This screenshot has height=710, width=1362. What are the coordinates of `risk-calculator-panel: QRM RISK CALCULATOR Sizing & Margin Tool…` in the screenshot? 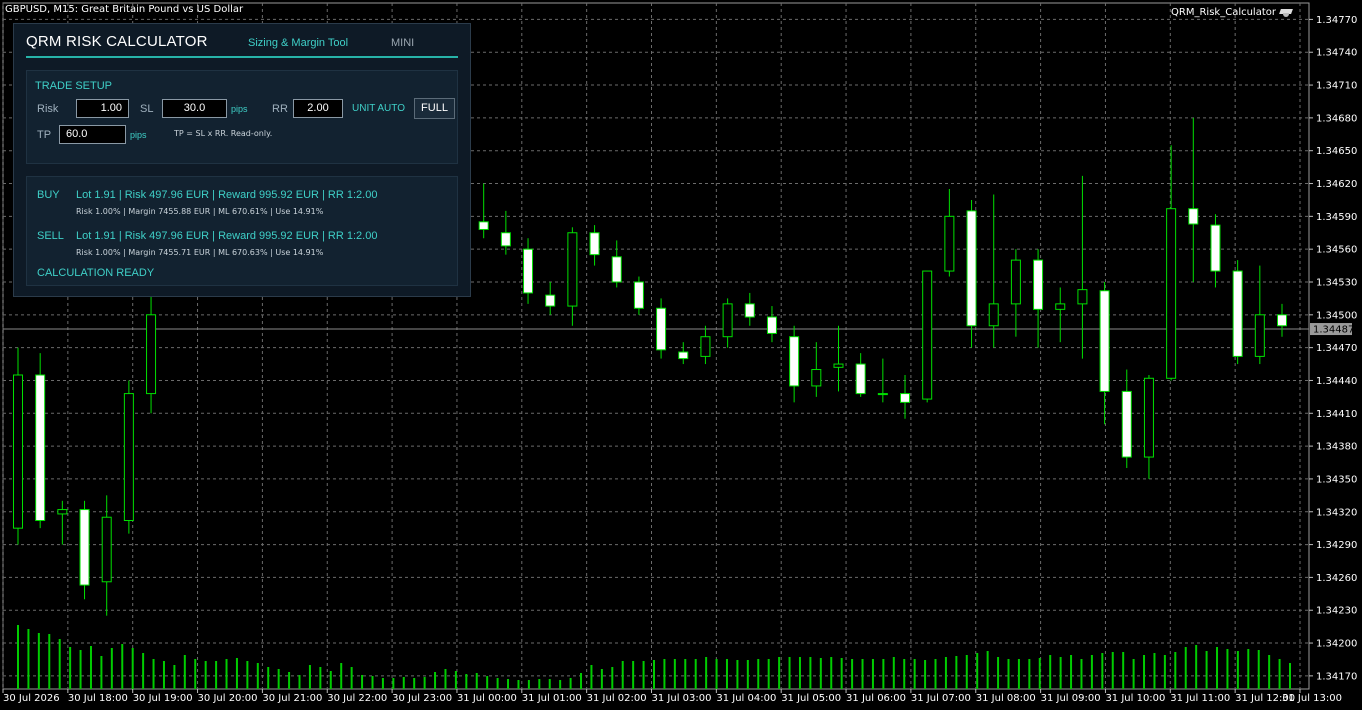 It's located at (242, 160).